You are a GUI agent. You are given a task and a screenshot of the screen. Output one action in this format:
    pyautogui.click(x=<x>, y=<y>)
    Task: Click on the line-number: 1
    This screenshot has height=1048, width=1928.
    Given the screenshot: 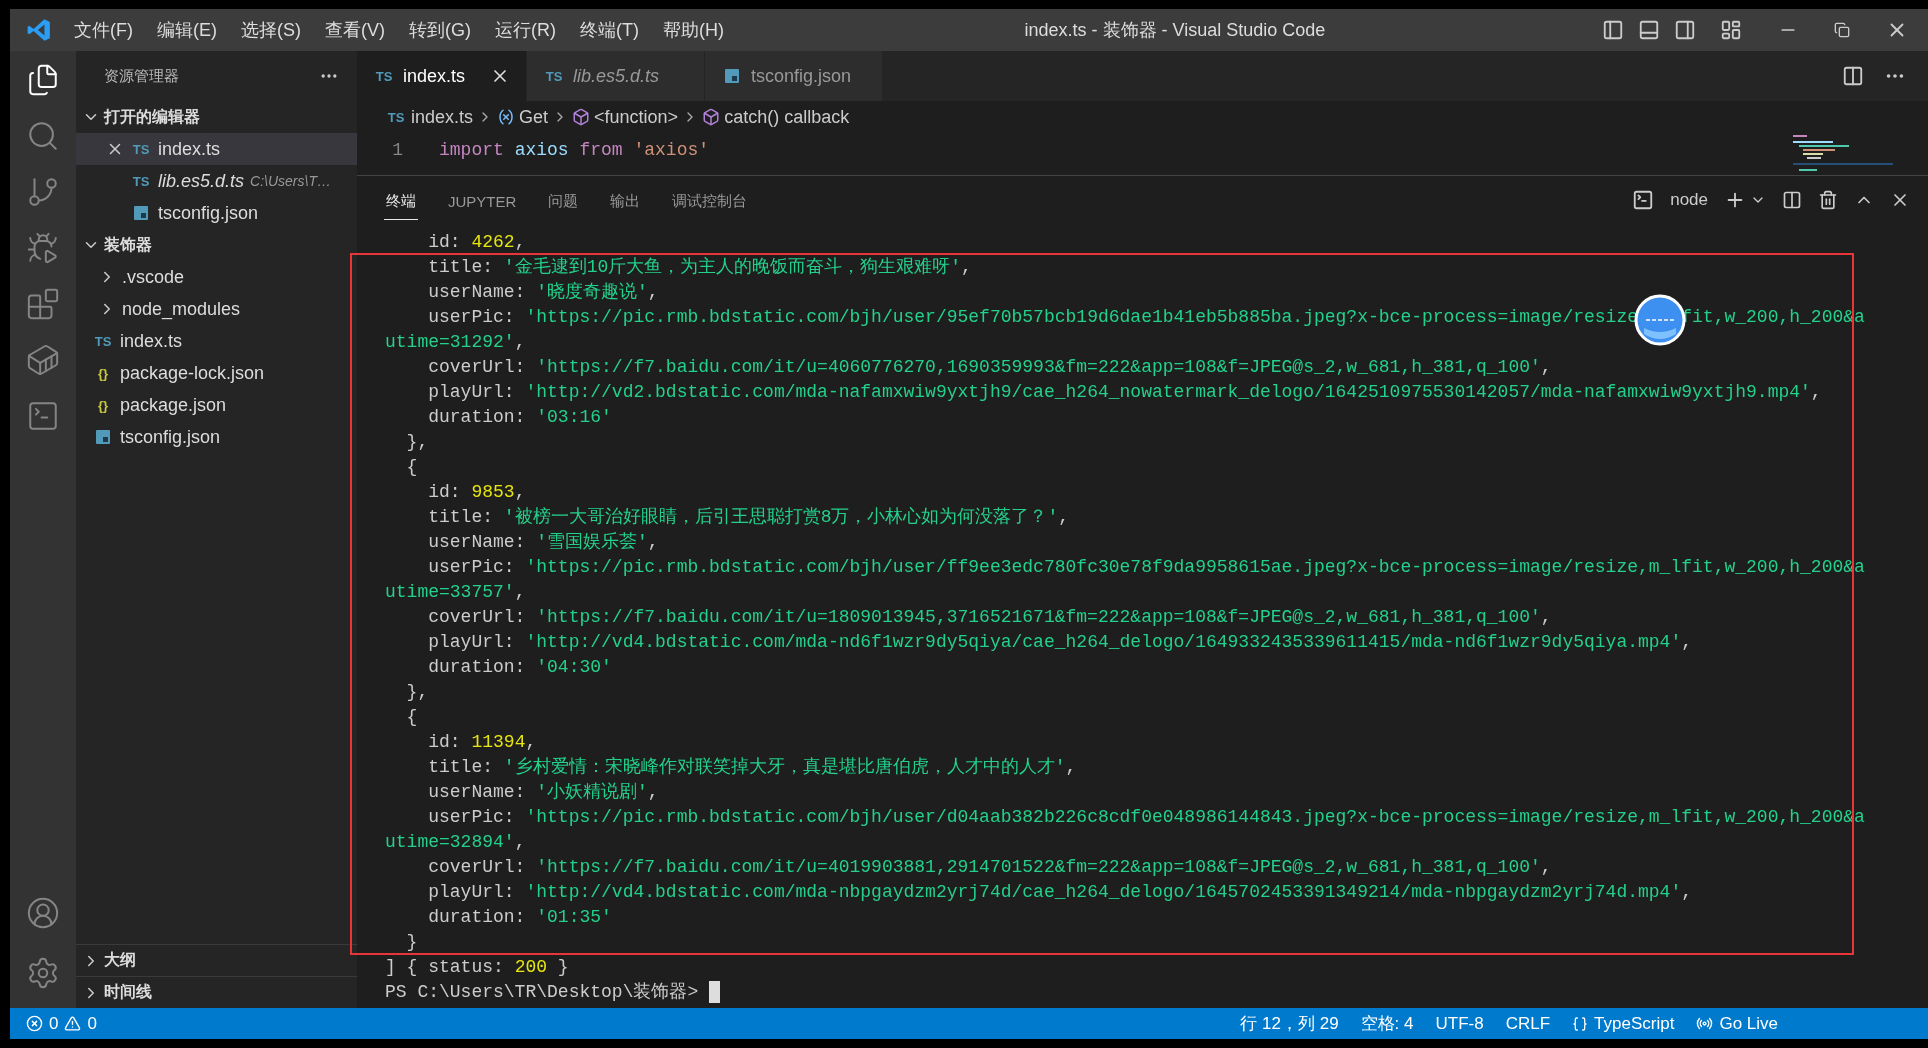 What is the action you would take?
    pyautogui.click(x=397, y=150)
    